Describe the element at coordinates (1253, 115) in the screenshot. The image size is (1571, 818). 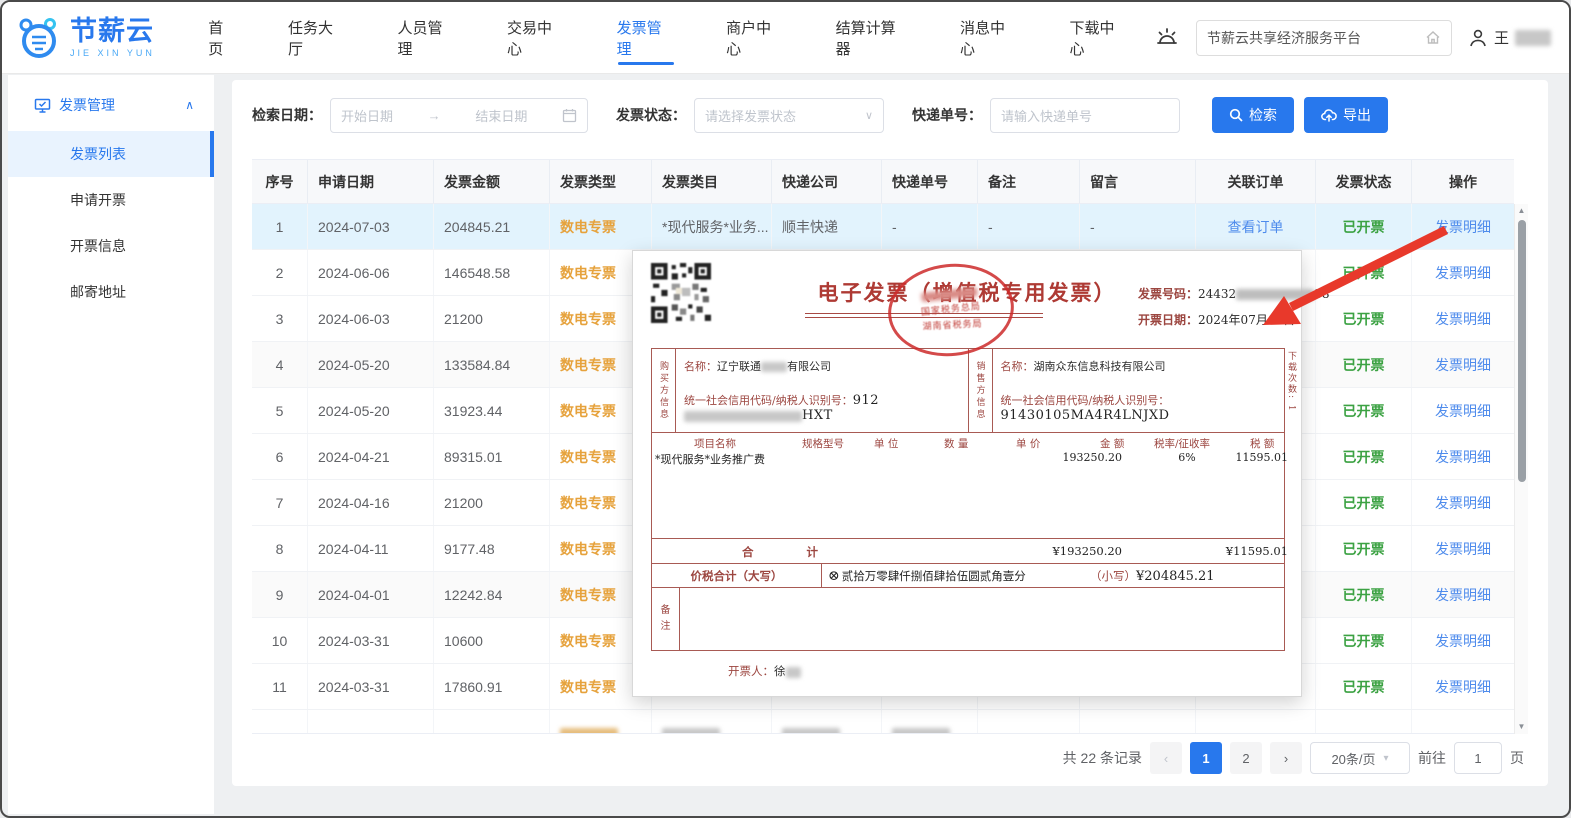
I see `search-button: 检索` at that location.